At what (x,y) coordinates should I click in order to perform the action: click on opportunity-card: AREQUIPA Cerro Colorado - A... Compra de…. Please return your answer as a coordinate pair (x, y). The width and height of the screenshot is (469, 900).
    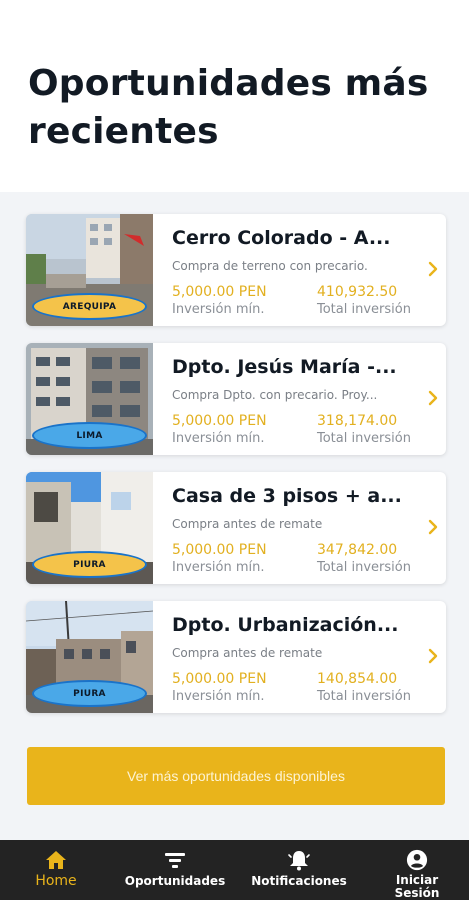
    Looking at the image, I should click on (236, 270).